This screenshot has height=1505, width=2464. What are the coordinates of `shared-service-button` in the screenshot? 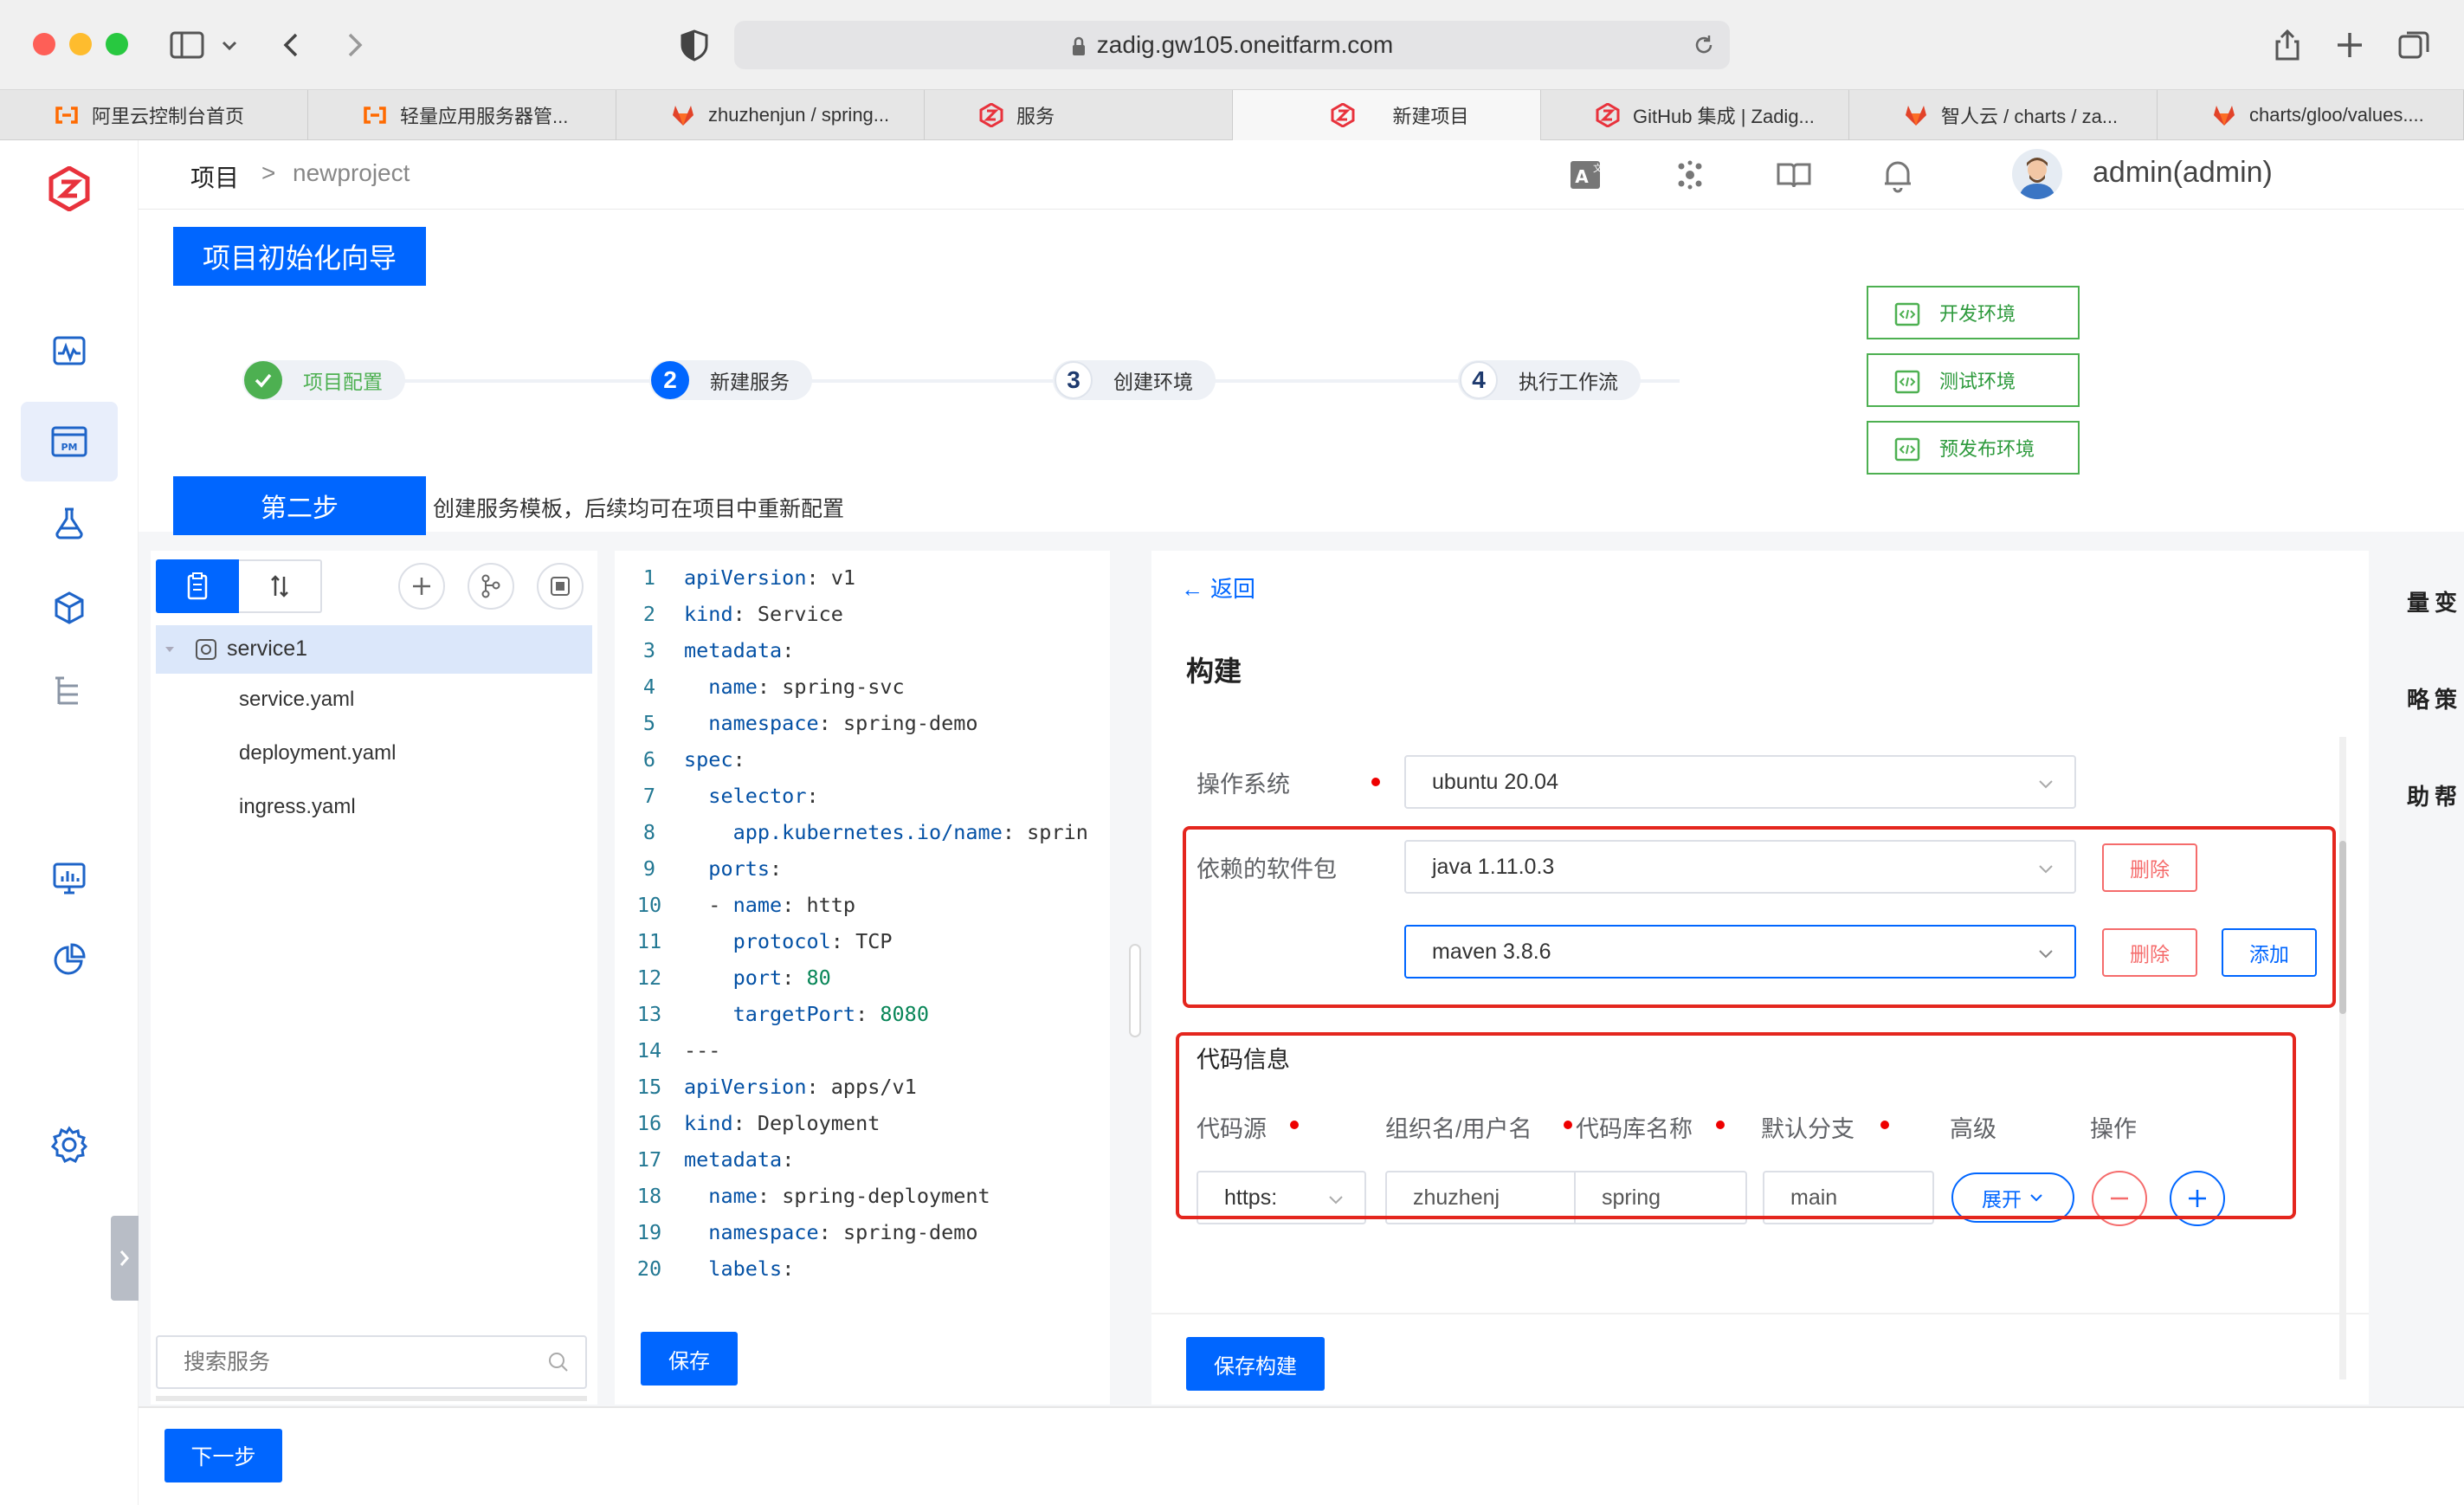 It's located at (560, 586).